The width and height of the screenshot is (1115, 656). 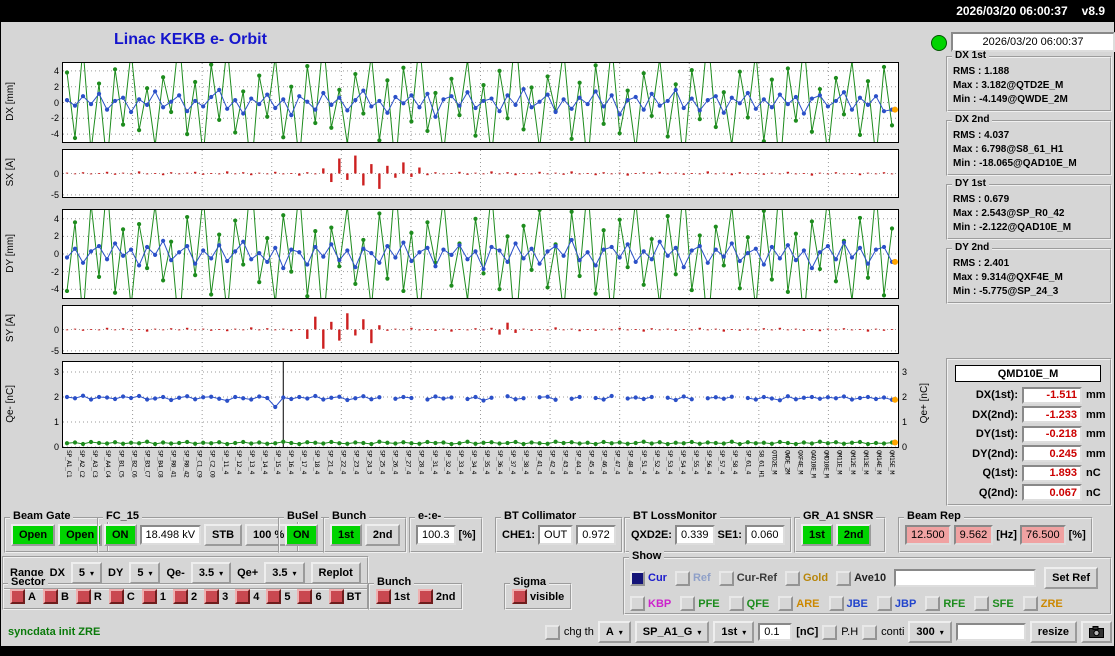 What do you see at coordinates (211, 573) in the screenshot?
I see `range-qem-select: 3.5` at bounding box center [211, 573].